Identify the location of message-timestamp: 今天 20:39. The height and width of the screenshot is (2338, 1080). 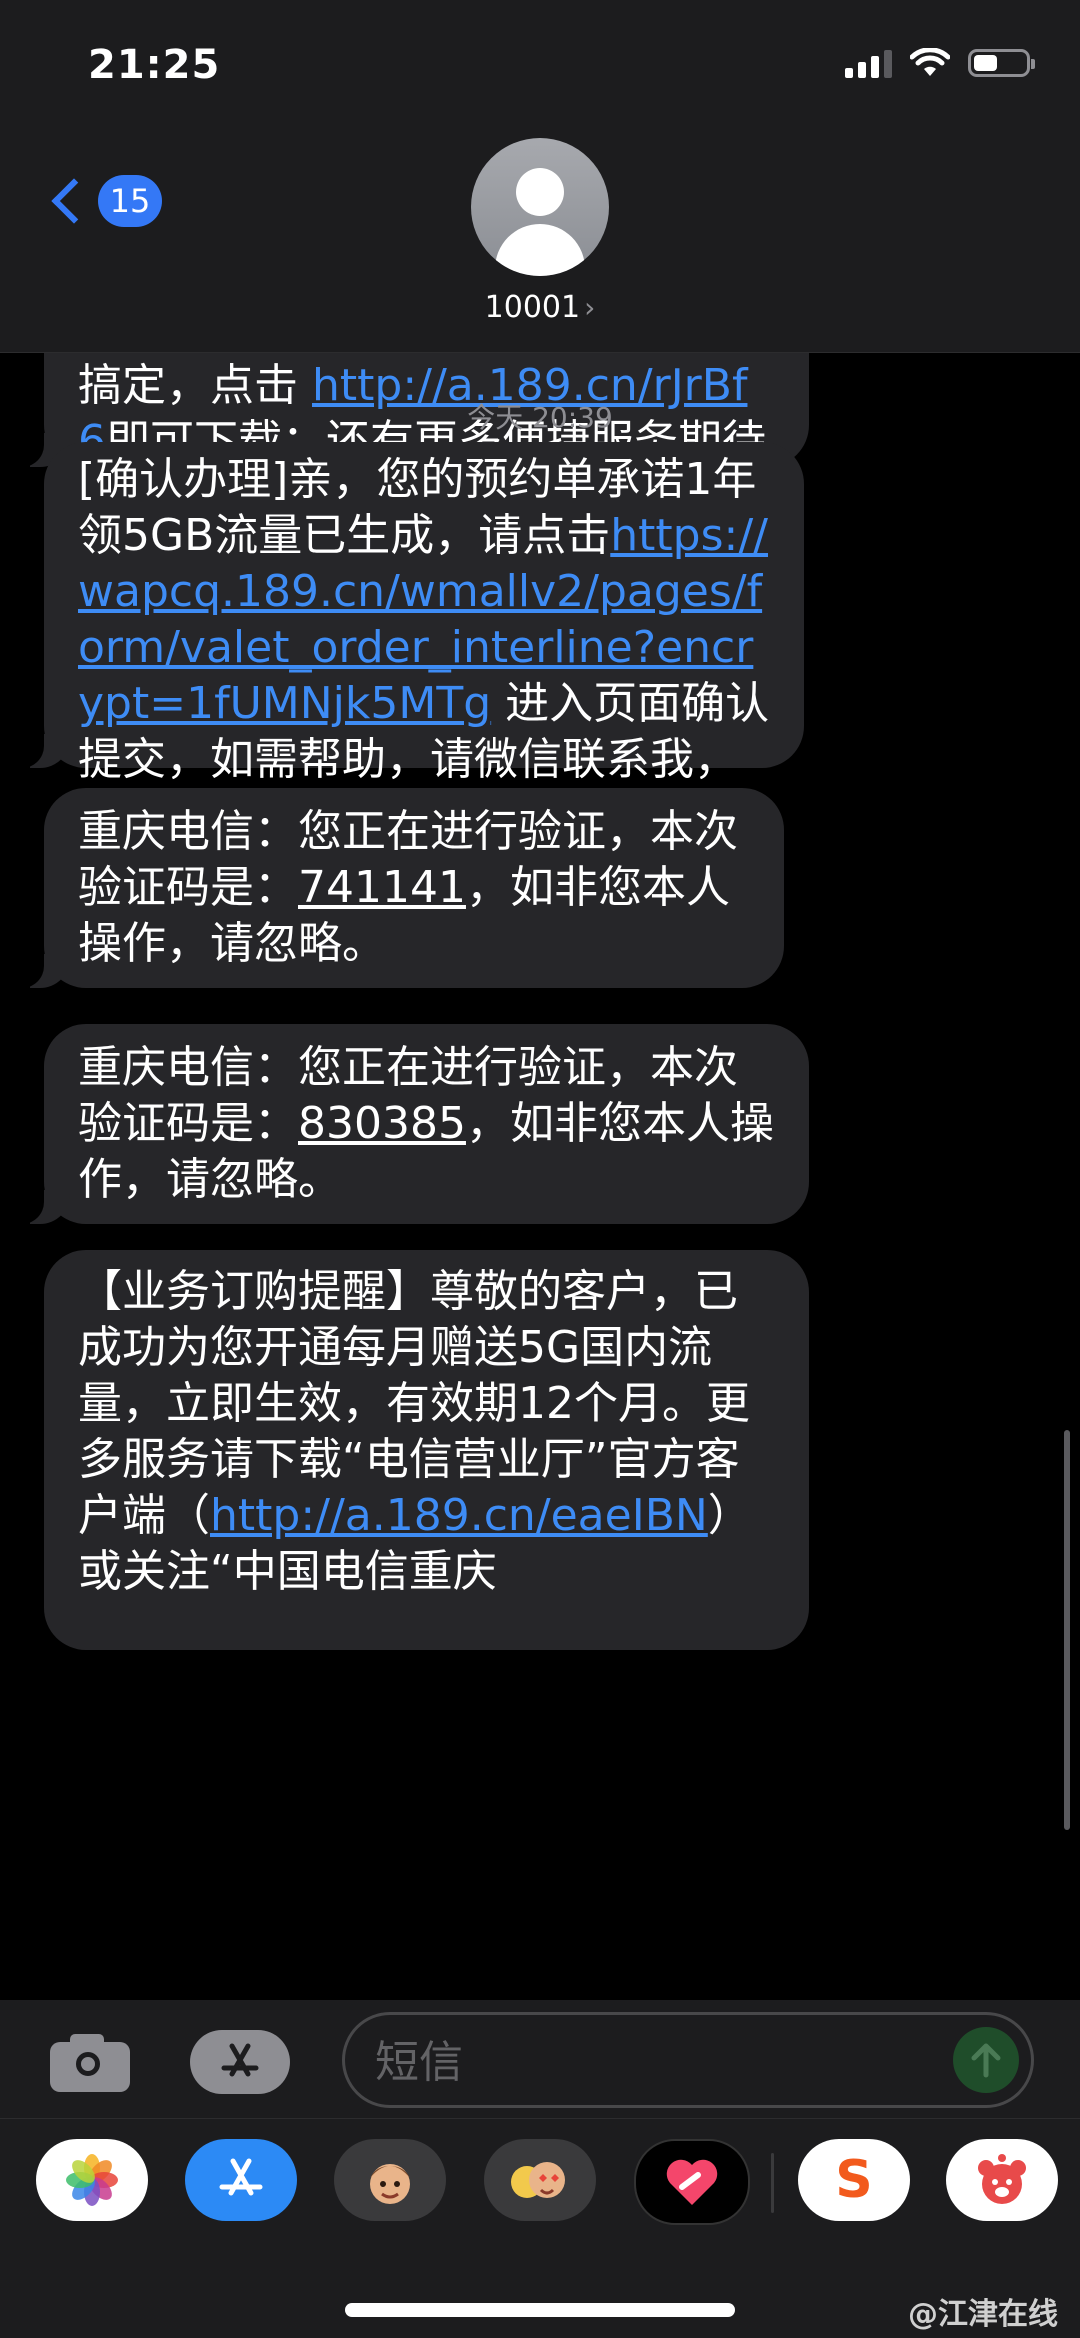
(540, 416).